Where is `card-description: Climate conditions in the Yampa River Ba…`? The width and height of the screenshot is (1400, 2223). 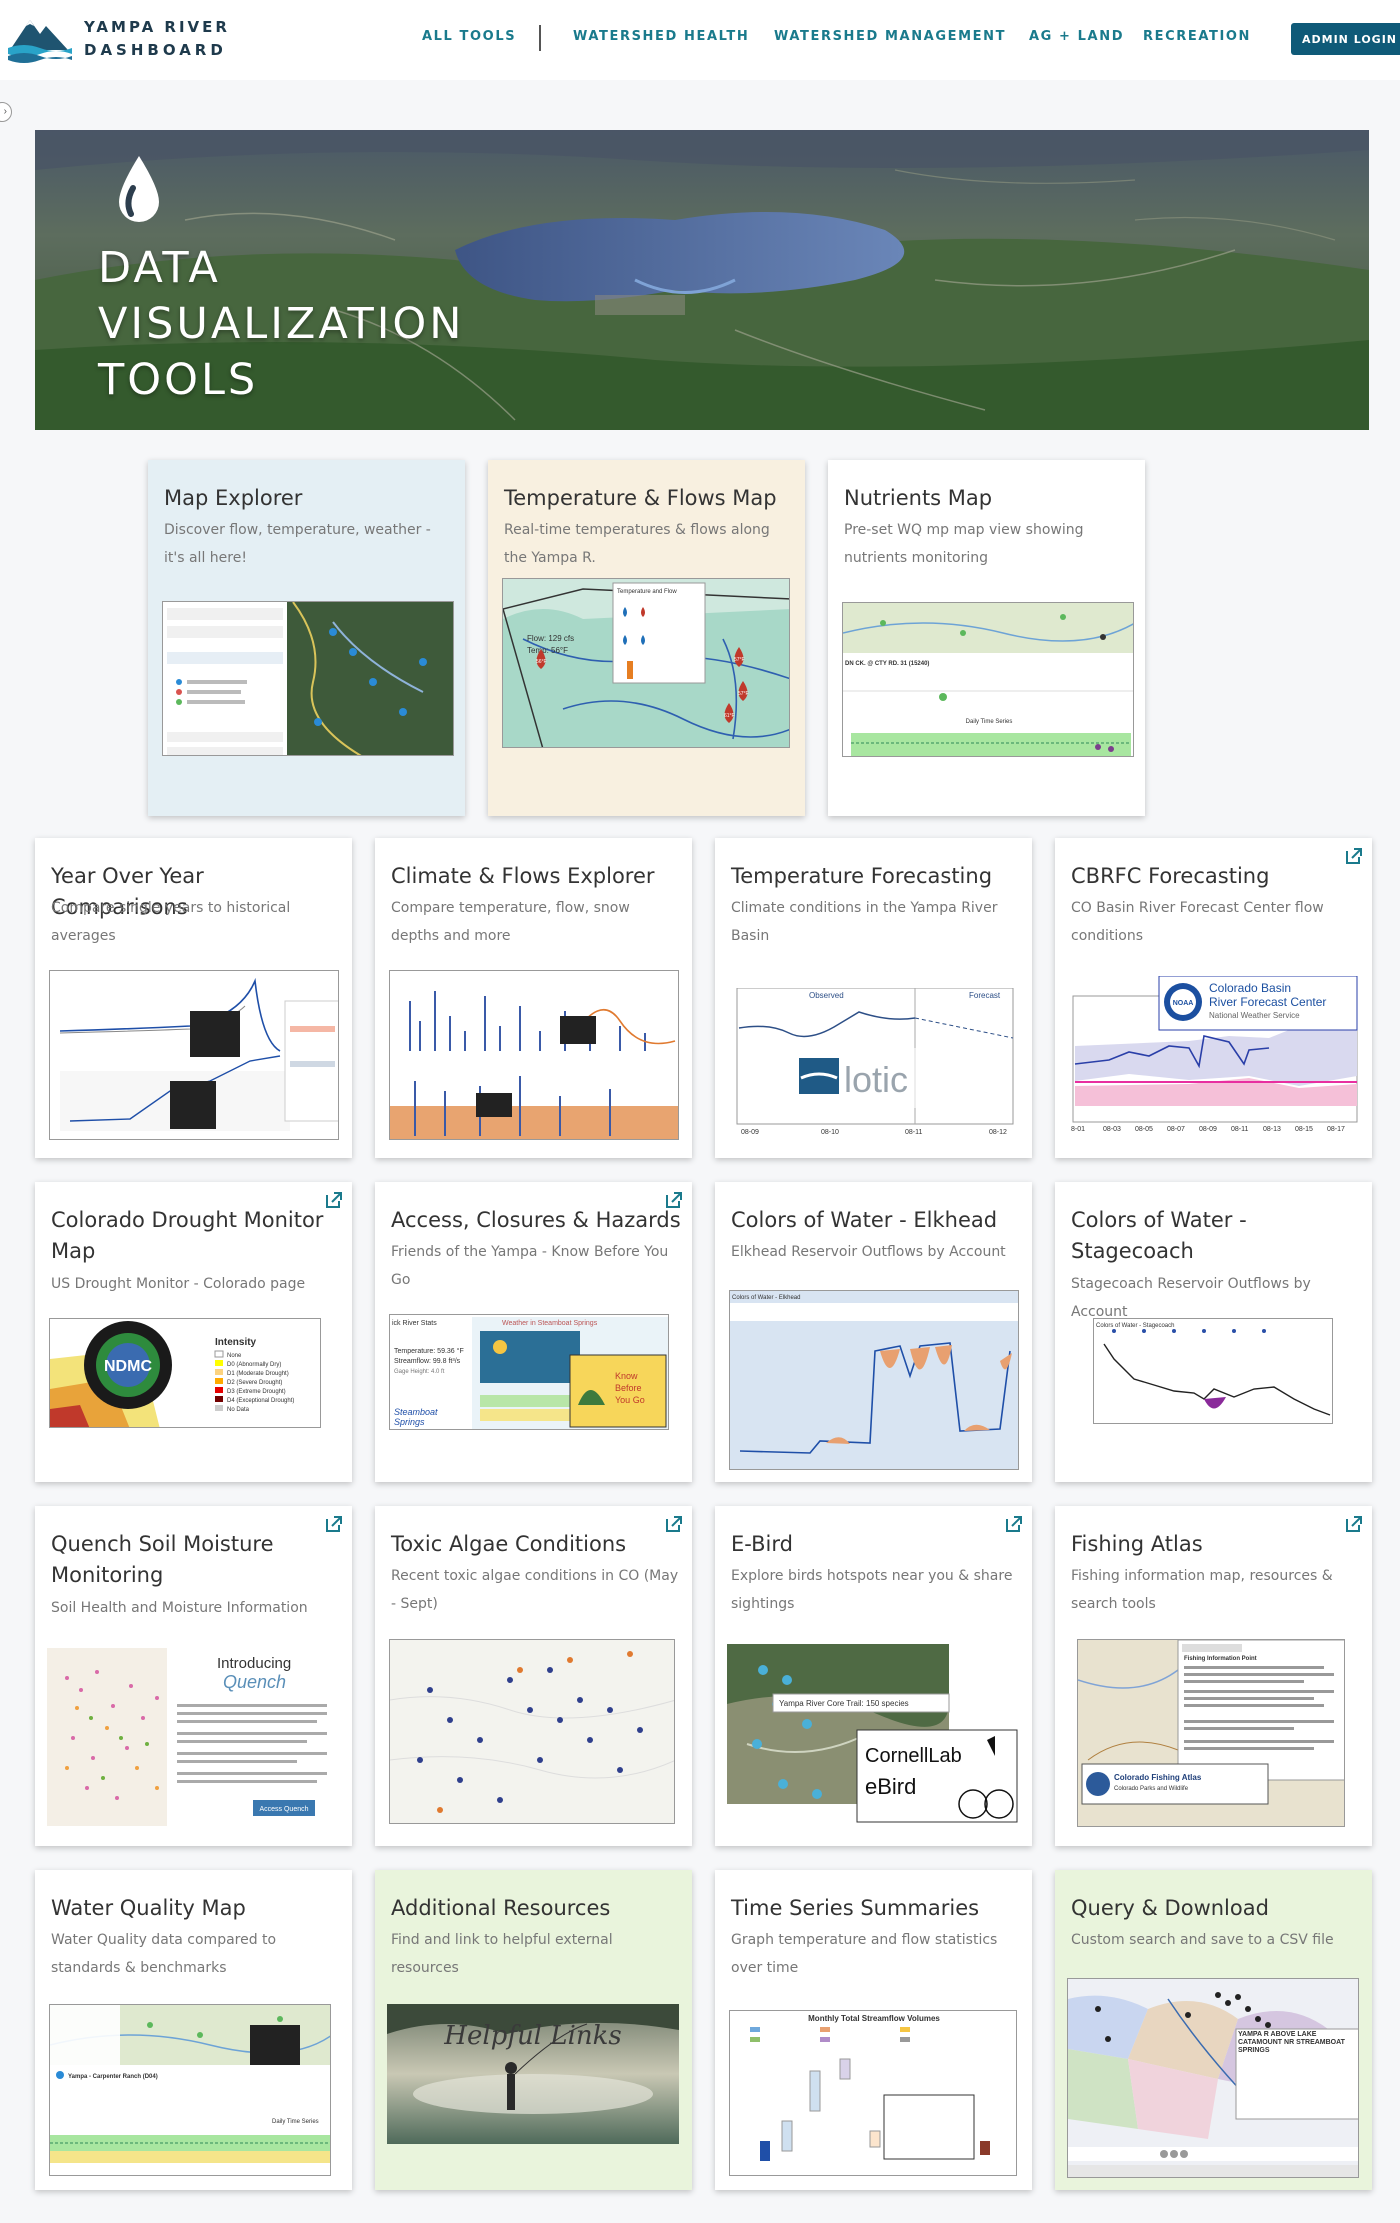 card-description: Climate conditions in the Yampa River Ba… is located at coordinates (864, 922).